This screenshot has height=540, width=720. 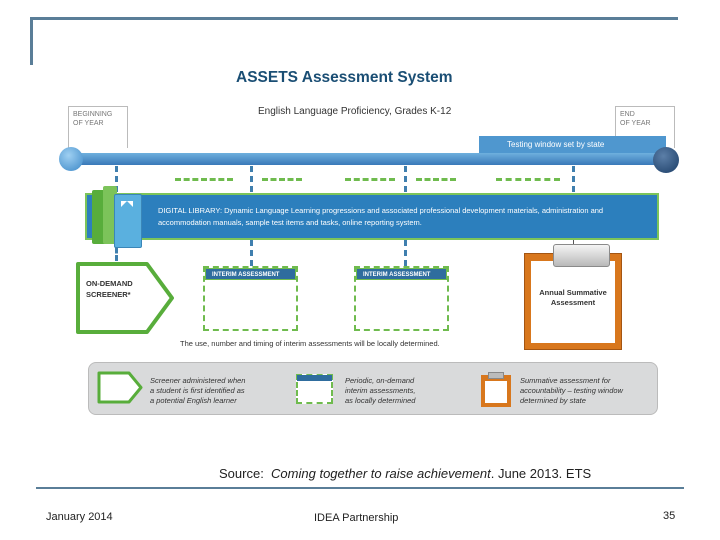 What do you see at coordinates (573, 297) in the screenshot?
I see `summative-label: Annual Summative Assessment` at bounding box center [573, 297].